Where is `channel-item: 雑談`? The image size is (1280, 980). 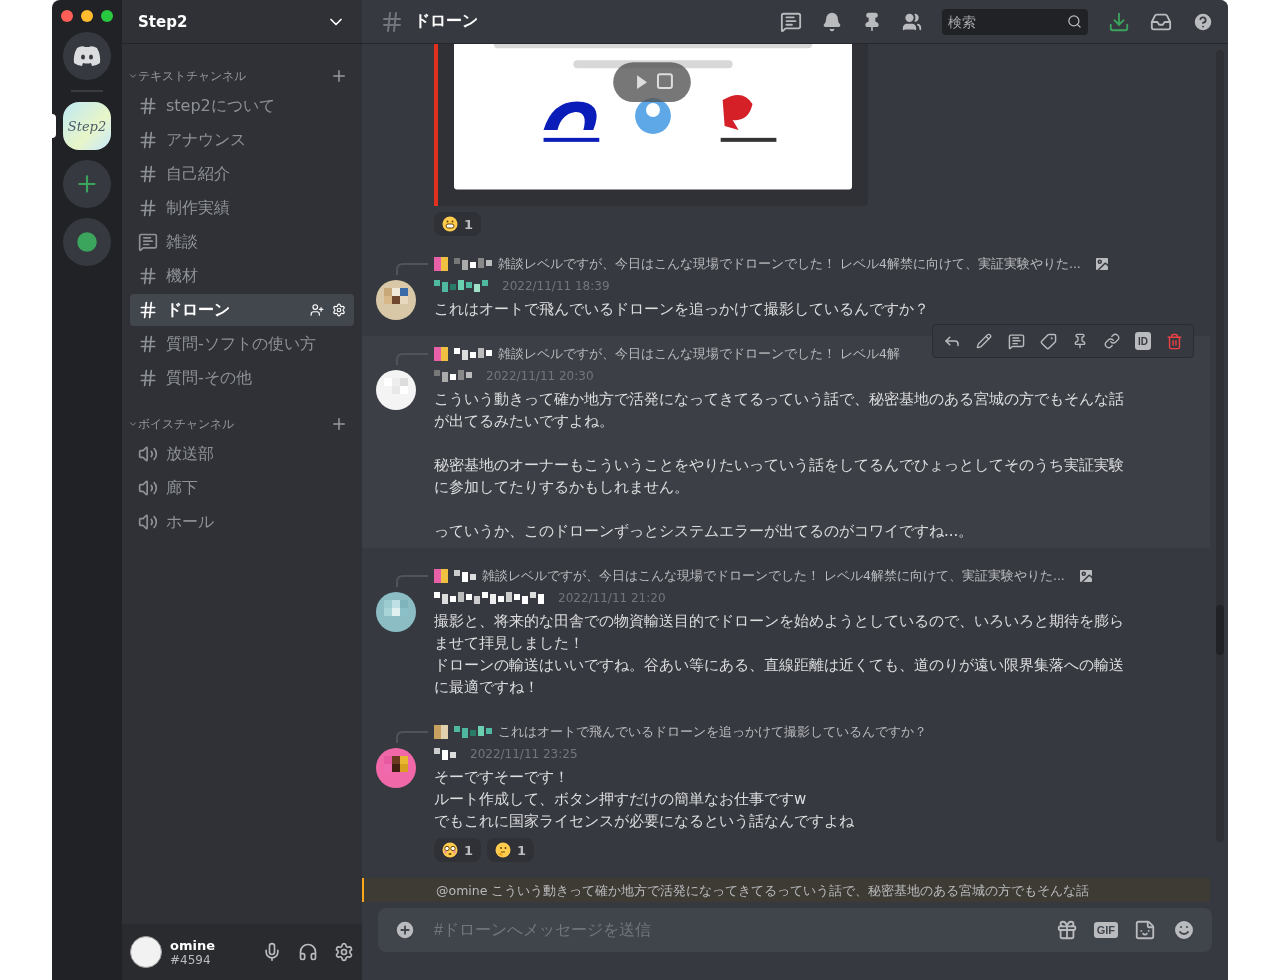 channel-item: 雑談 is located at coordinates (242, 242).